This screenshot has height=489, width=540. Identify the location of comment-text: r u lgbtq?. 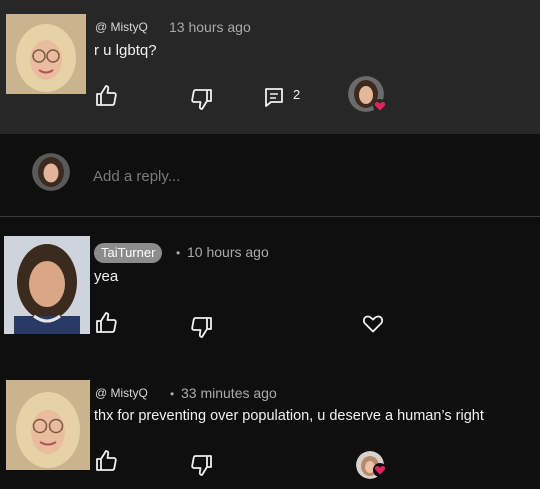
(125, 50).